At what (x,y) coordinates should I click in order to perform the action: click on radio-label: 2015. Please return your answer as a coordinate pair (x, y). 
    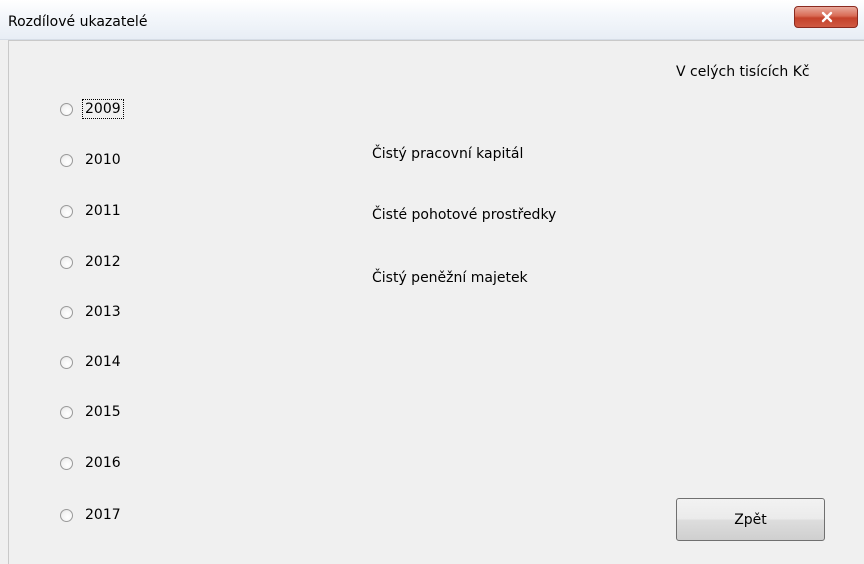
    Looking at the image, I should click on (103, 412).